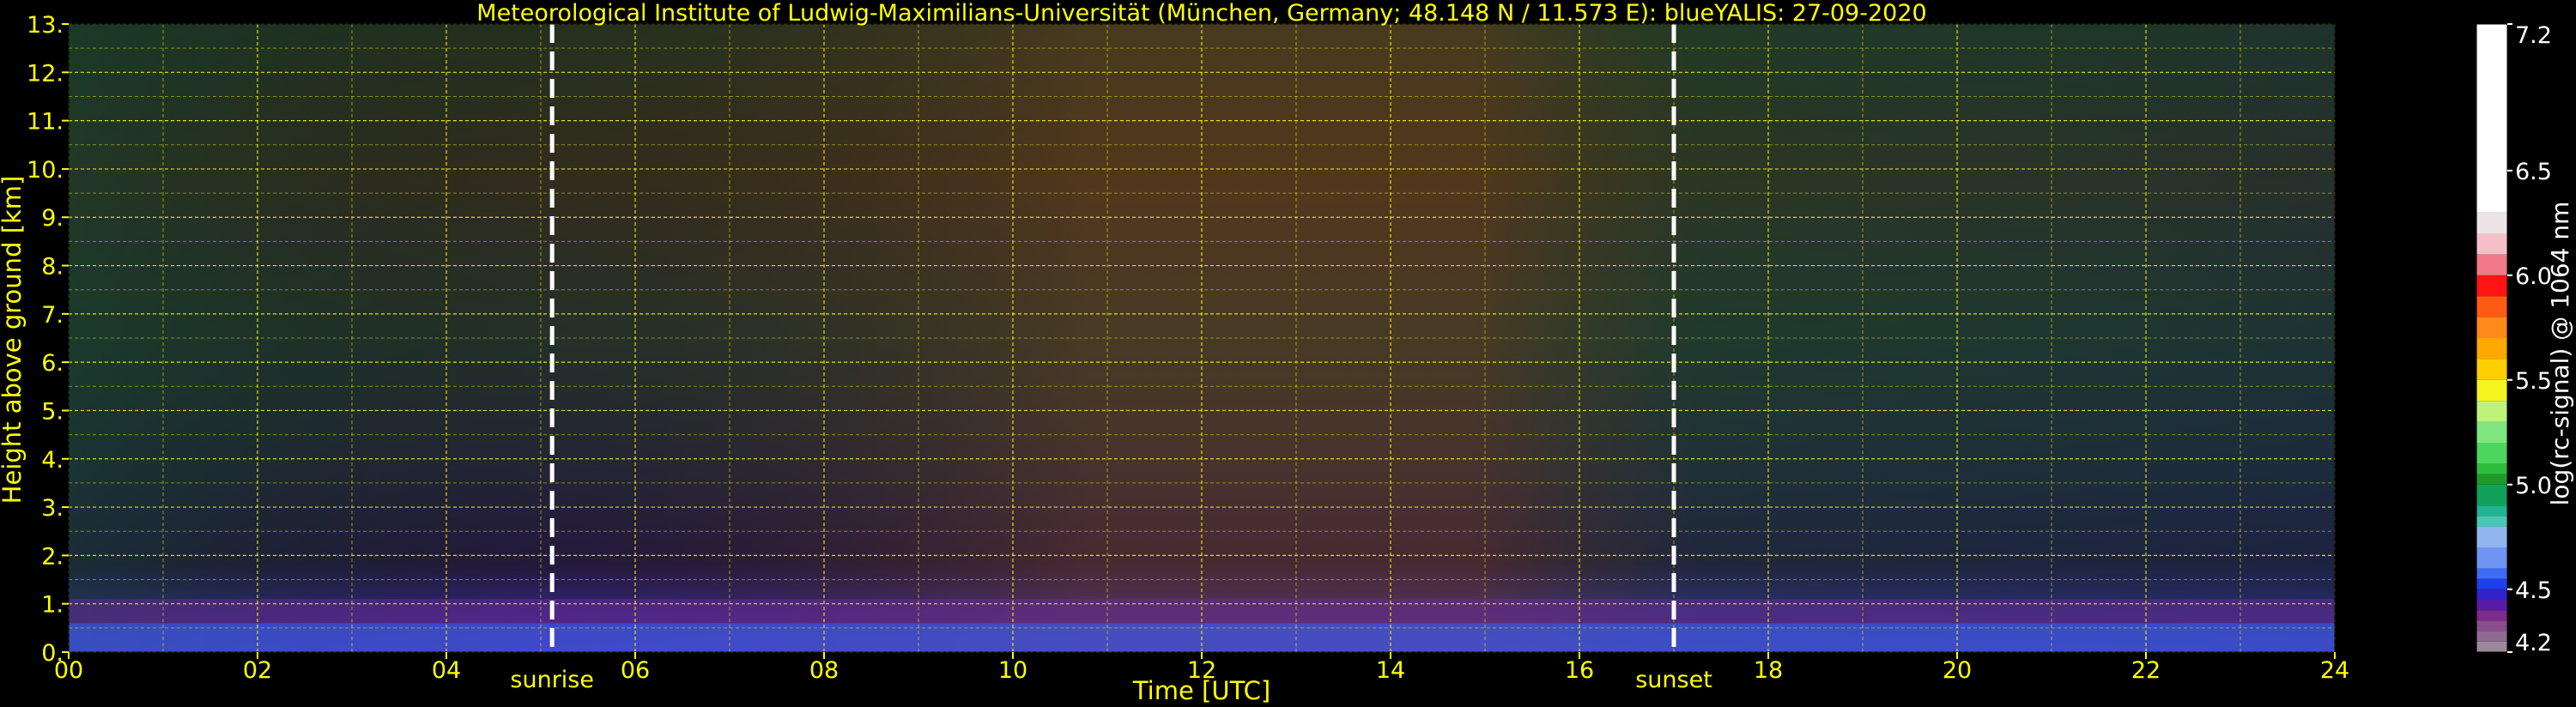  What do you see at coordinates (52, 653) in the screenshot?
I see `y-tick-label: 0.` at bounding box center [52, 653].